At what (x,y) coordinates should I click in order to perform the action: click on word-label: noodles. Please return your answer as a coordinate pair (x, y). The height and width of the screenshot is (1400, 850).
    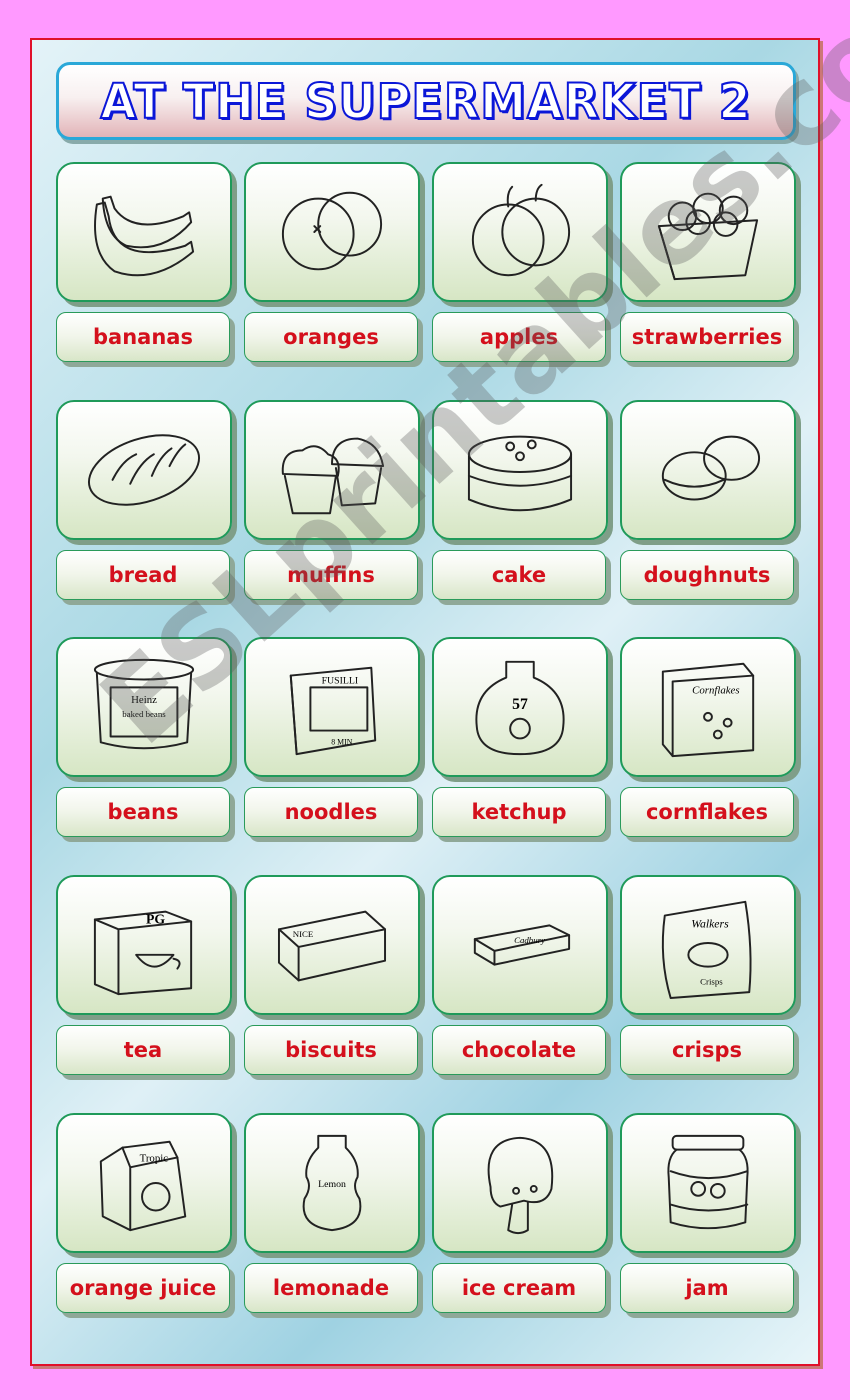
    Looking at the image, I should click on (331, 812).